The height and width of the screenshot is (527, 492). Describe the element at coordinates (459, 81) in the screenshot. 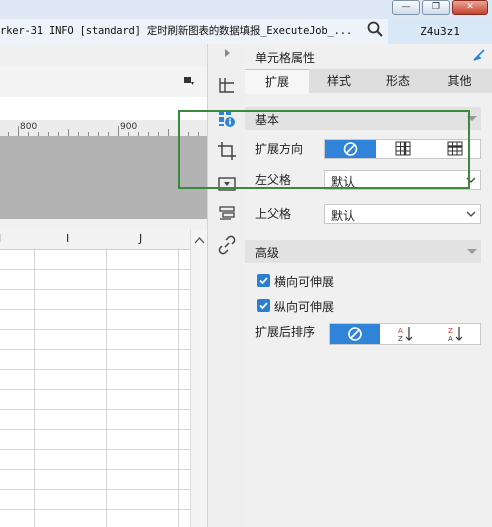

I see `tab-other: 其他` at that location.